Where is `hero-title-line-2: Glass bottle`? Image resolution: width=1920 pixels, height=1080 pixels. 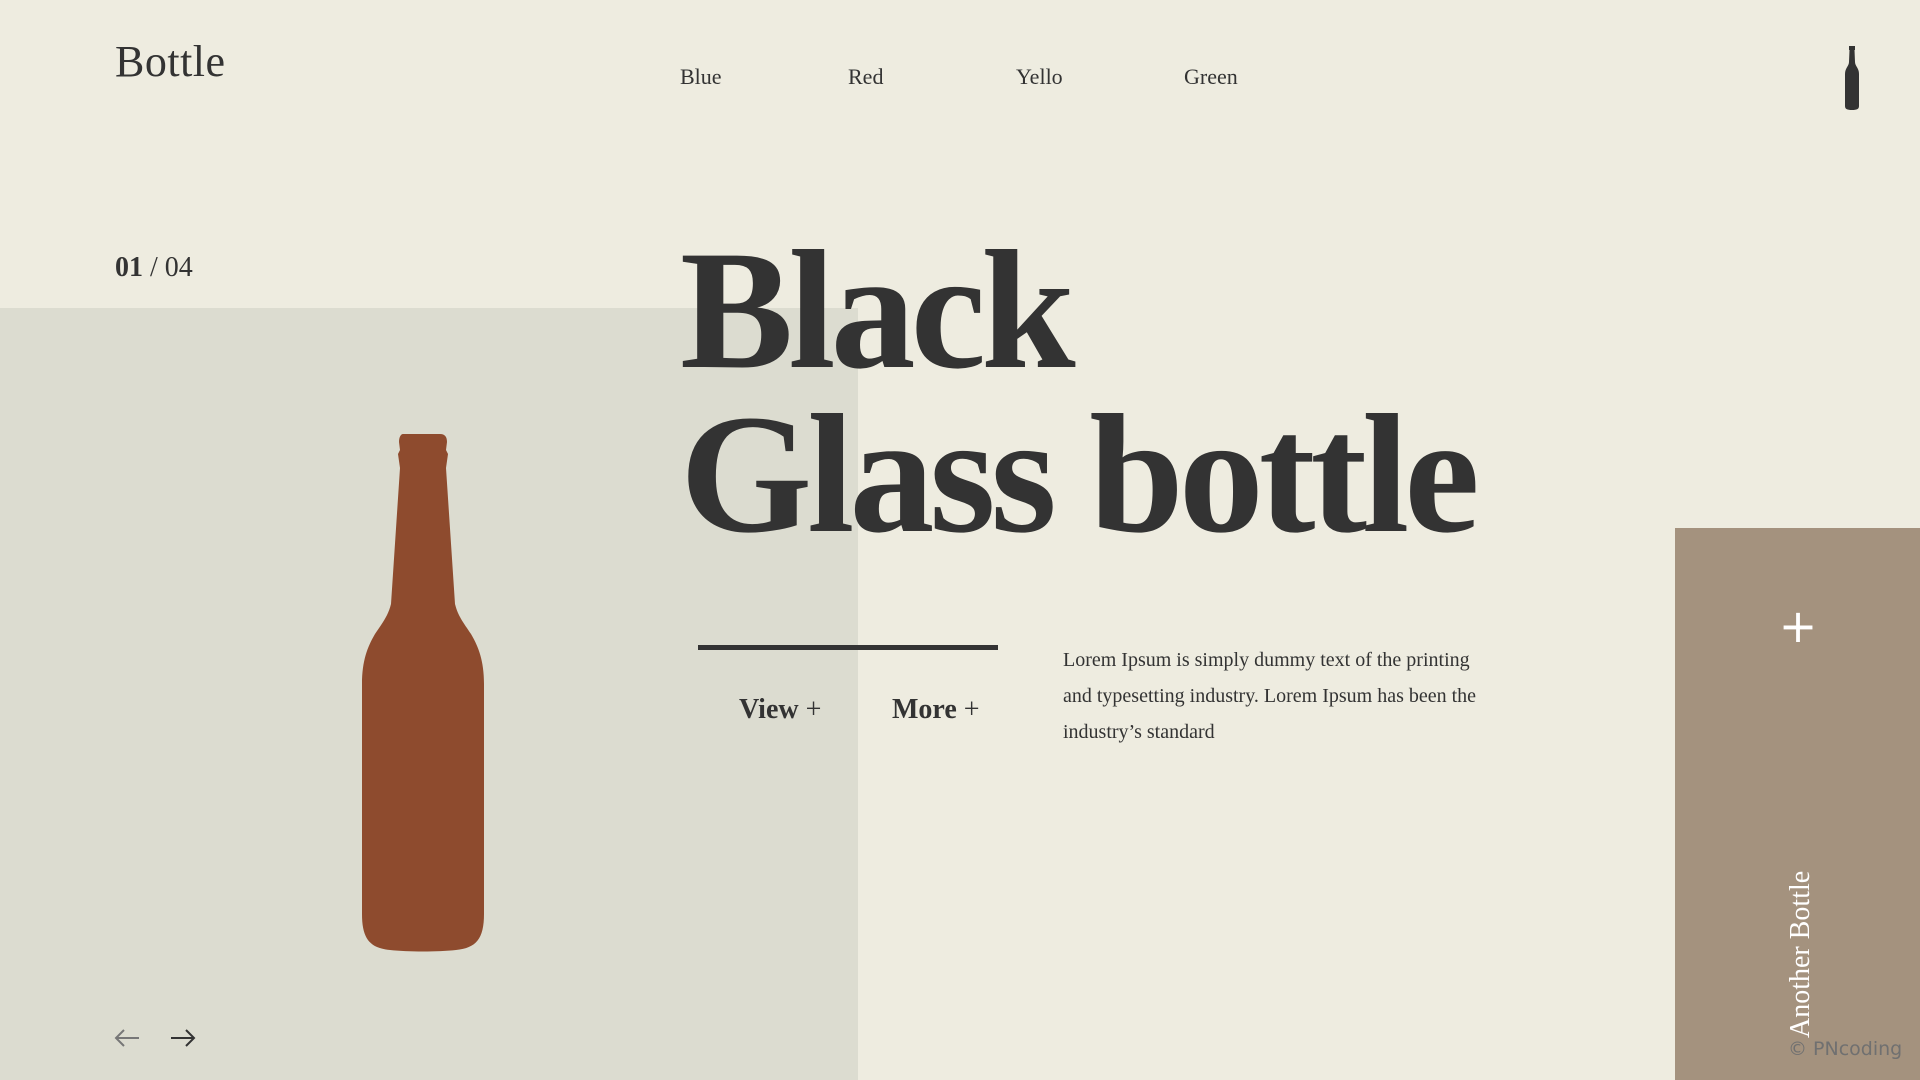 hero-title-line-2: Glass bottle is located at coordinates (1080, 474).